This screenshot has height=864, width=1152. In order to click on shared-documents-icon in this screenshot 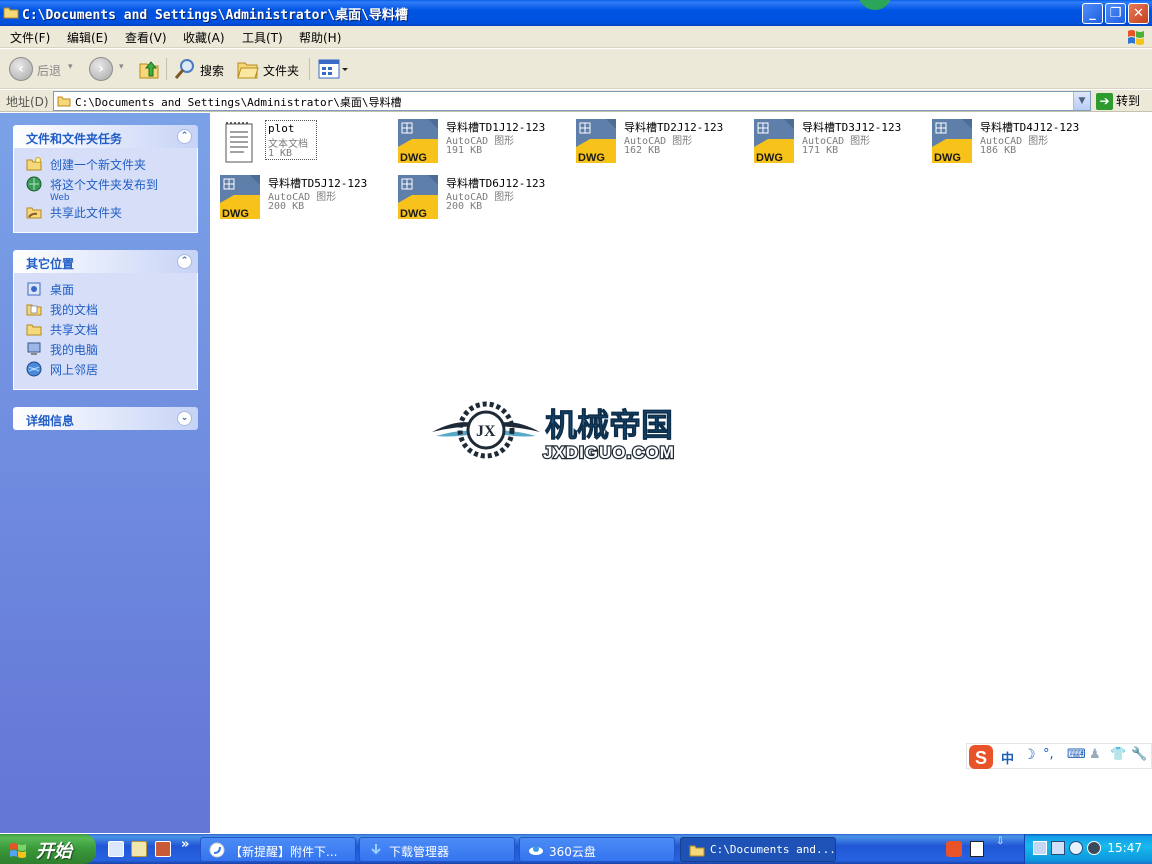, I will do `click(34, 330)`.